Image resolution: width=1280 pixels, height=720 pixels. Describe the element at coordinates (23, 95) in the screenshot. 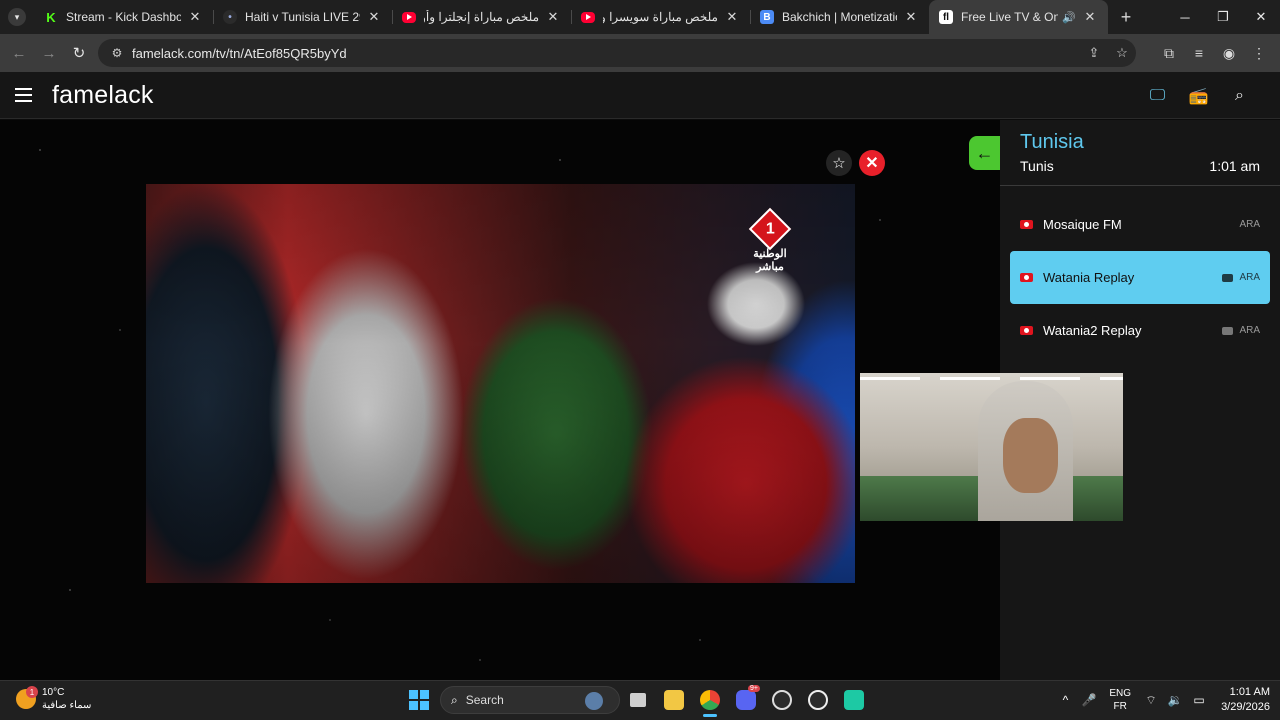

I see `menu-icon` at that location.